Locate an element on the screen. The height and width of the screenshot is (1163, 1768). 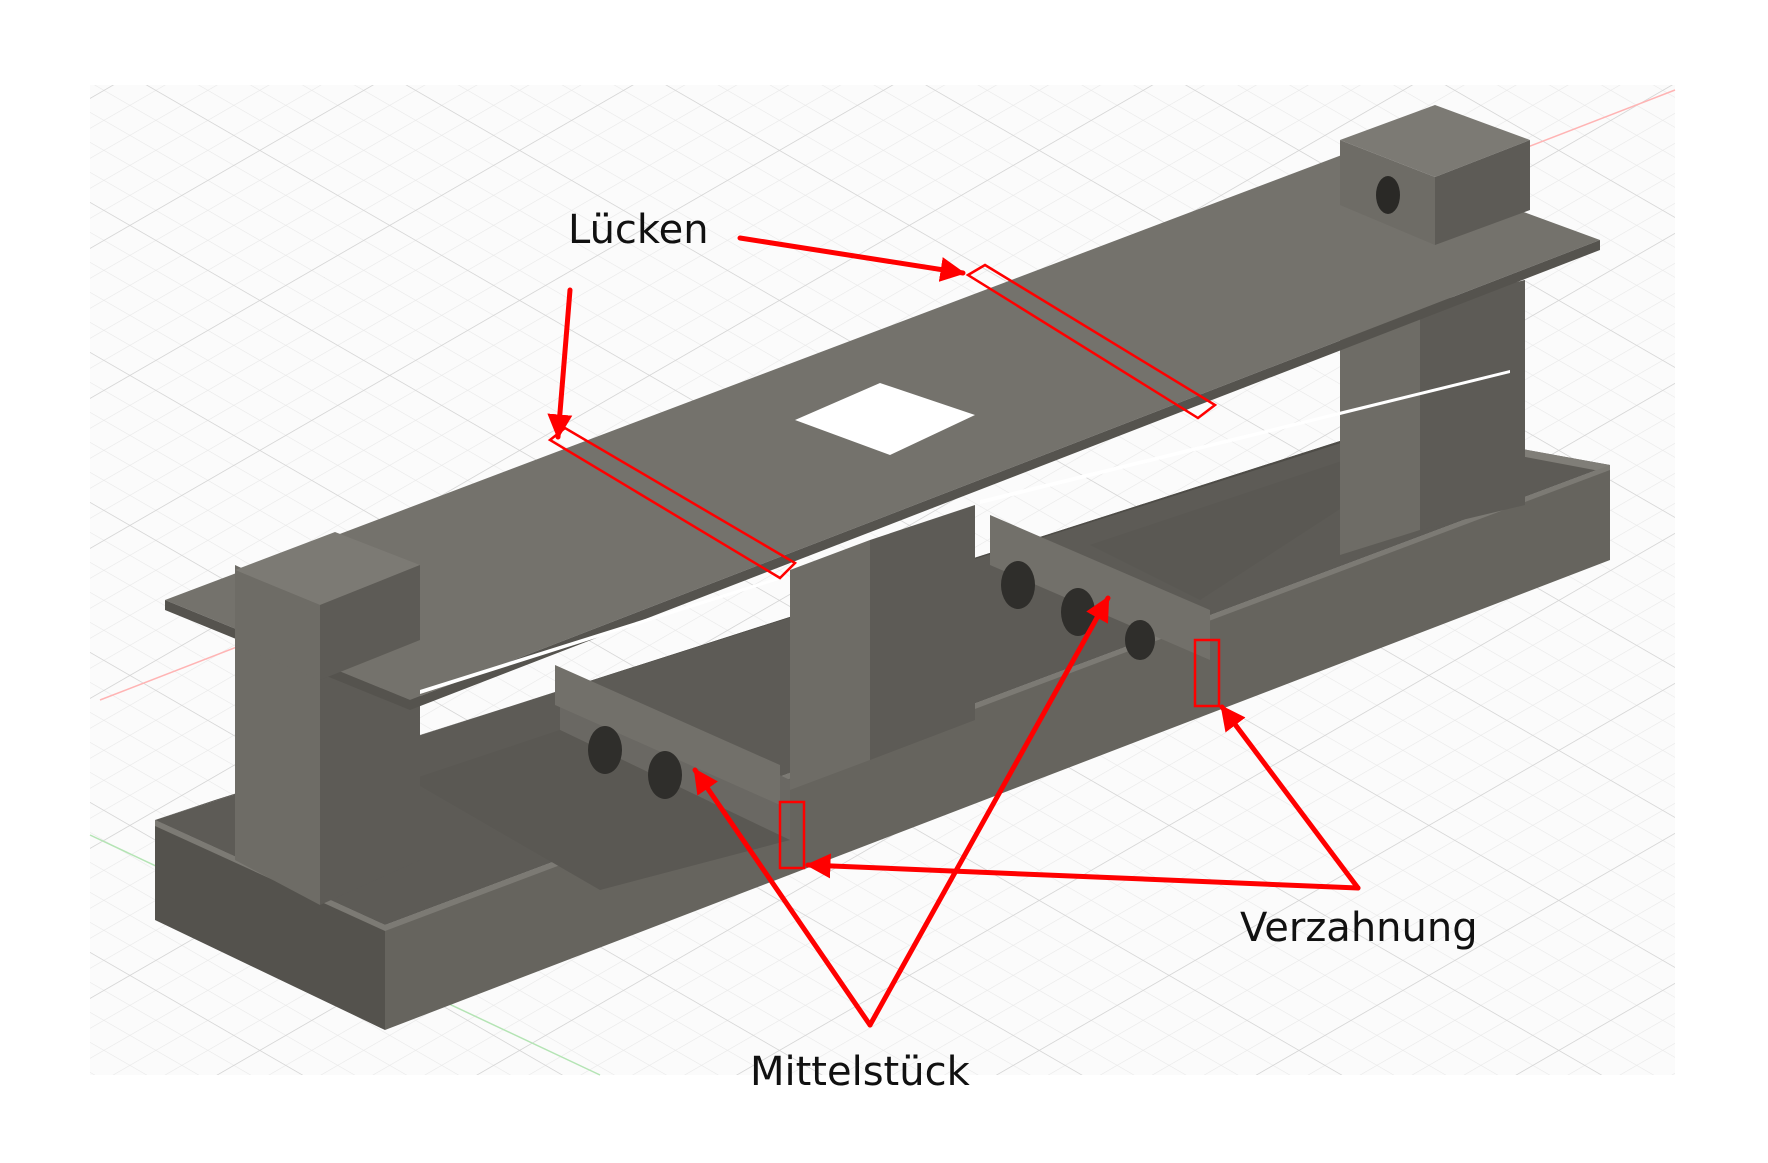
center-column-right-face is located at coordinates (922, 632).